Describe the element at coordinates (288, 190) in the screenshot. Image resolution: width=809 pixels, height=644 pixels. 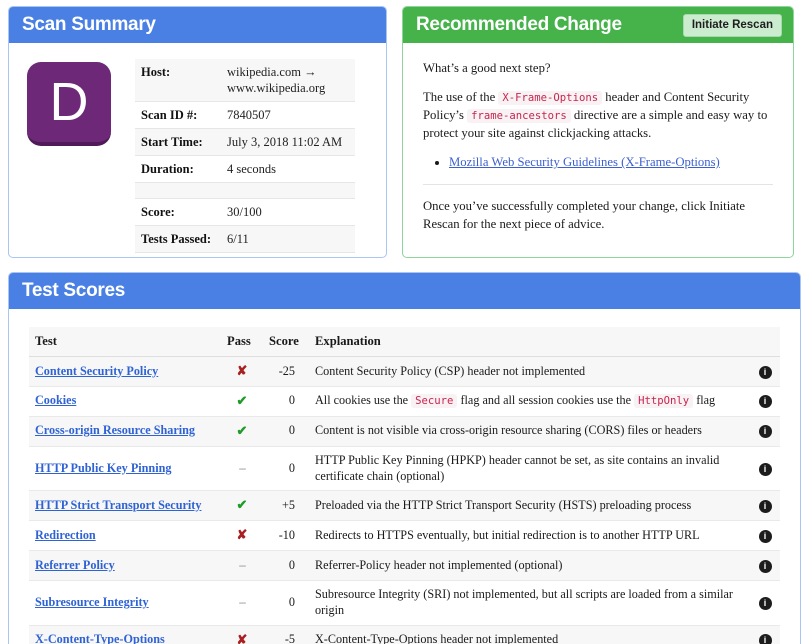
I see `summary-row-value` at that location.